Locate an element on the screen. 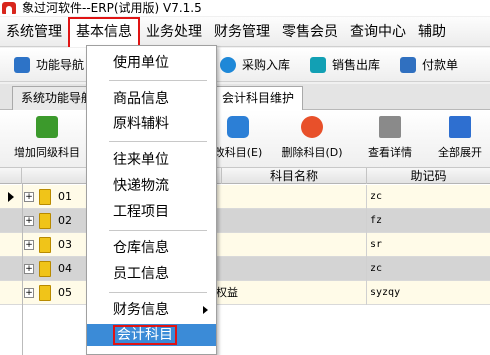 The height and width of the screenshot is (355, 490). edit-account-button: 改科目(E) is located at coordinates (238, 139).